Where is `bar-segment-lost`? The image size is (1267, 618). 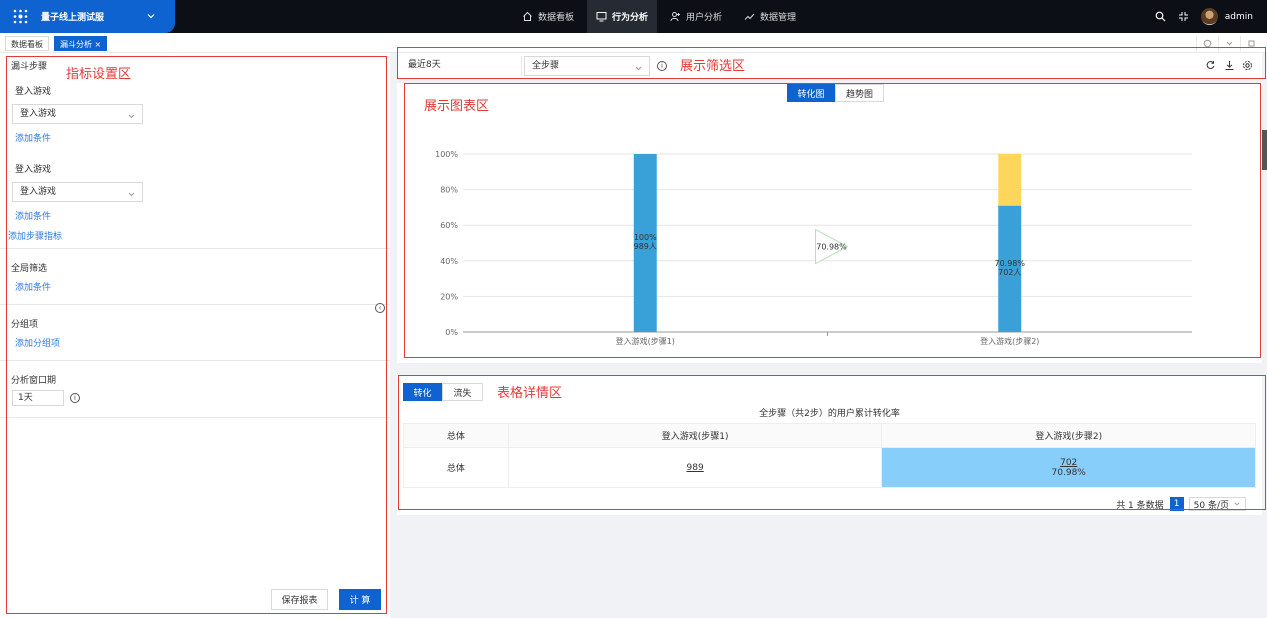
bar-segment-lost is located at coordinates (1010, 180).